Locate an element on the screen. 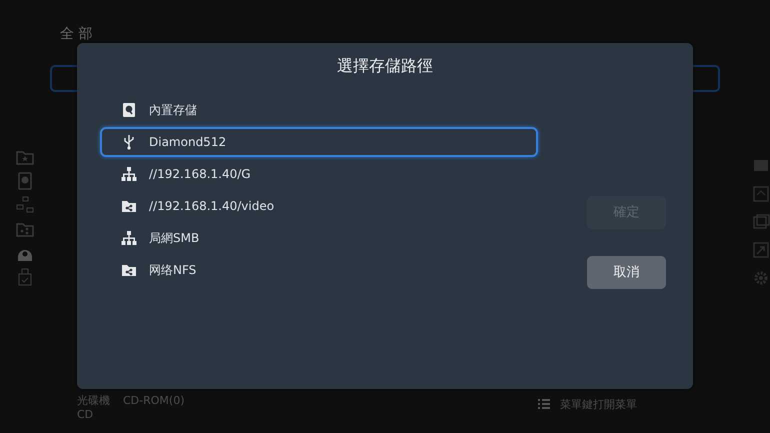 The image size is (770, 433). option-label: //192.168.1.40/video is located at coordinates (211, 206).